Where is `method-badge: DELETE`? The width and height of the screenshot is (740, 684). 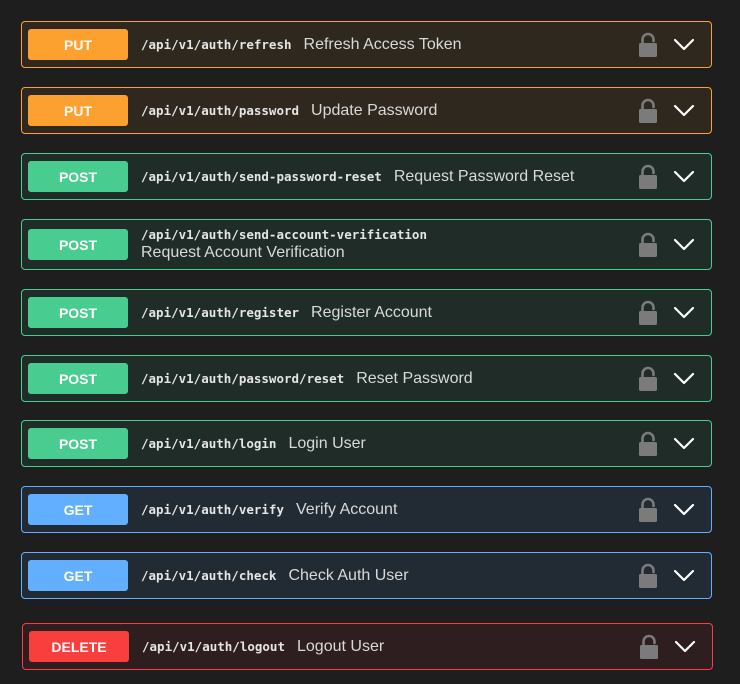
method-badge: DELETE is located at coordinates (79, 646).